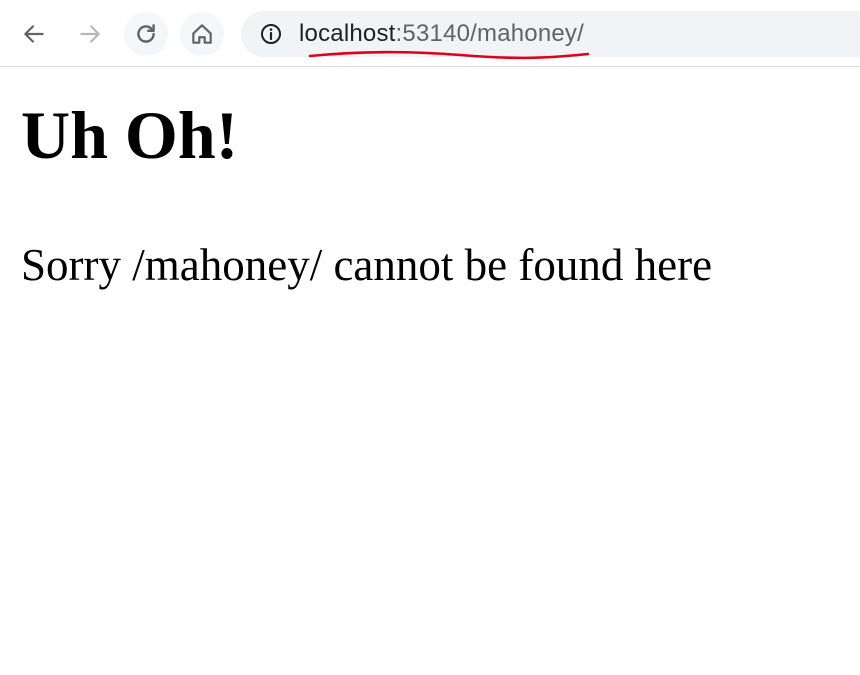 The image size is (860, 675). What do you see at coordinates (367, 265) in the screenshot?
I see `error-message: Sorry /mahoney/ cannot be found here` at bounding box center [367, 265].